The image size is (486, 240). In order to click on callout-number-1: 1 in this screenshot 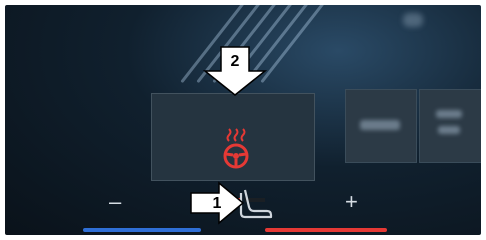, I will do `click(217, 203)`.